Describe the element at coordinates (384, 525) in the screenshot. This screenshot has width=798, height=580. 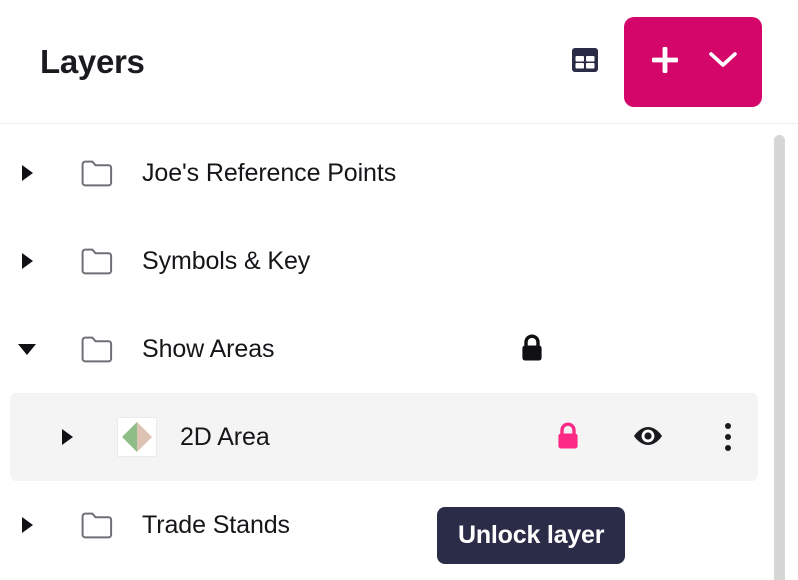
I see `layer-row: Trade Stands` at that location.